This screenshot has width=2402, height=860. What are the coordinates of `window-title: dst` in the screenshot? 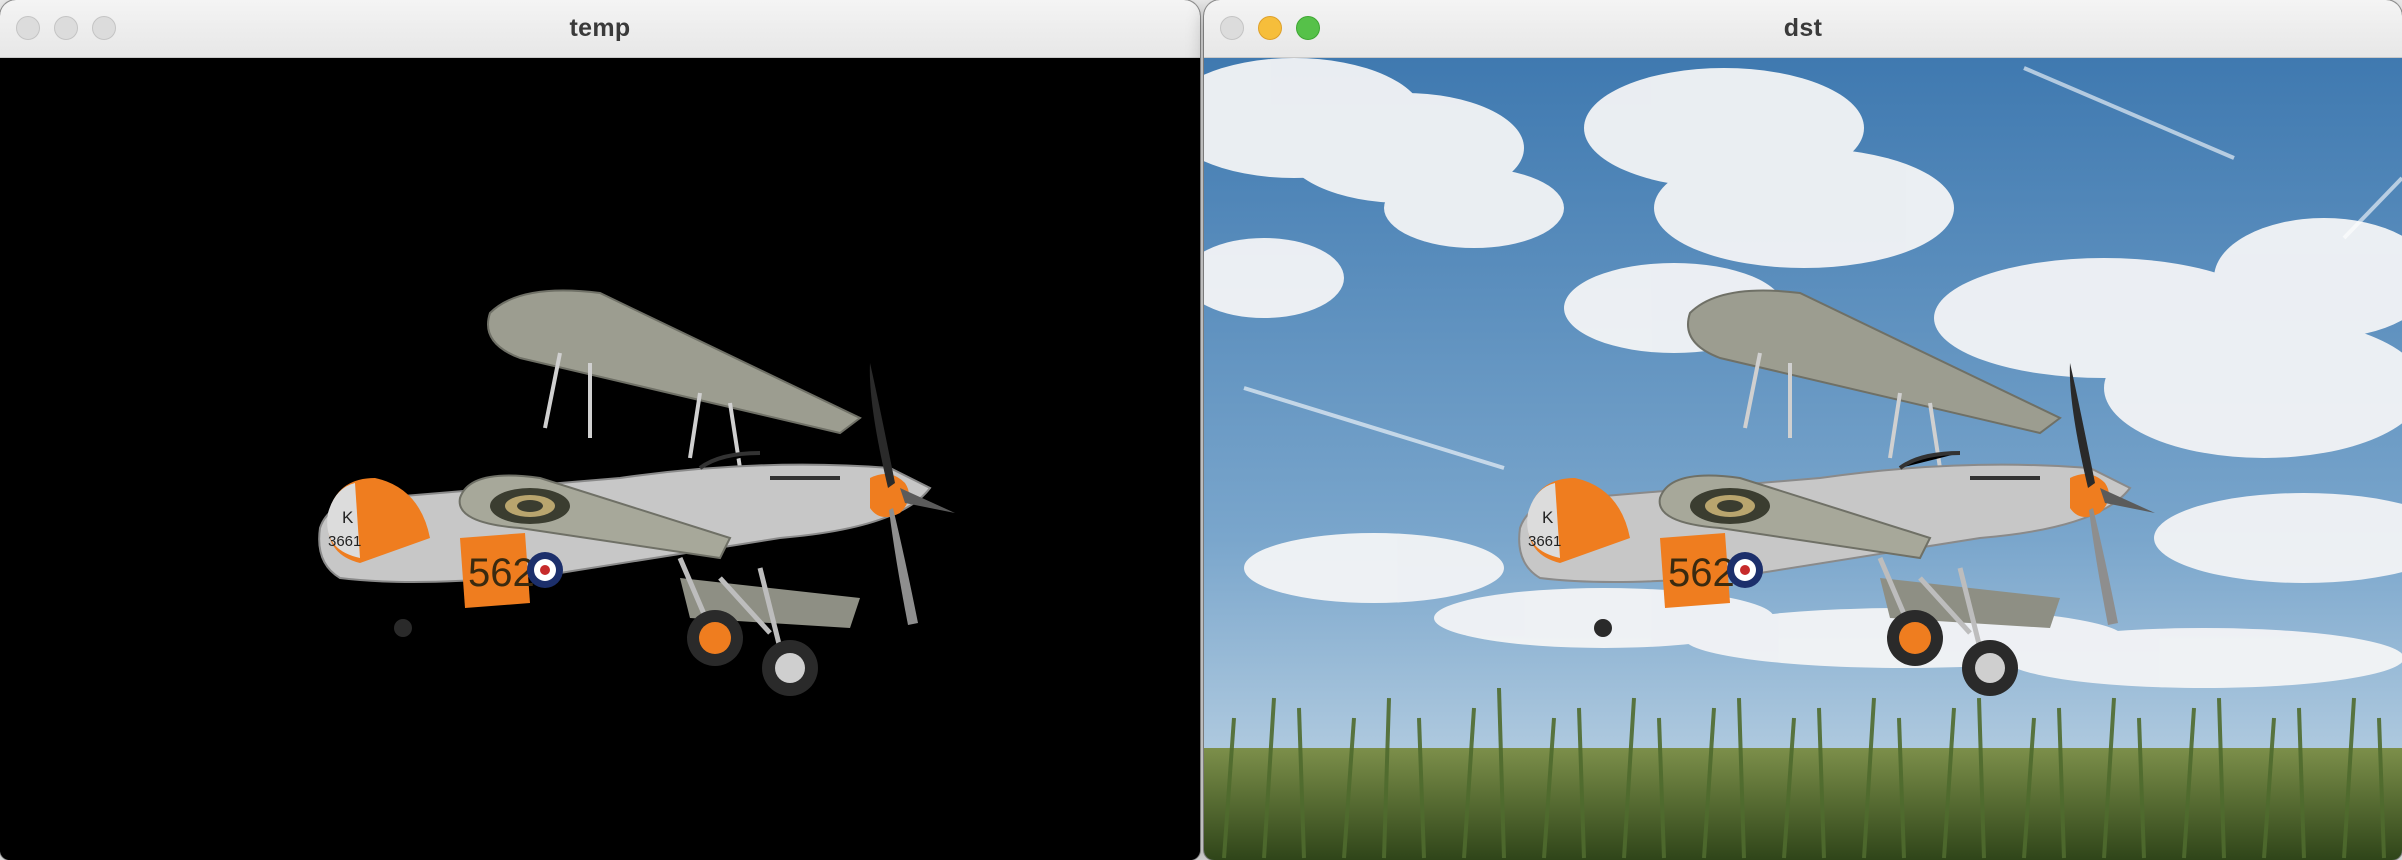 It's located at (1803, 28).